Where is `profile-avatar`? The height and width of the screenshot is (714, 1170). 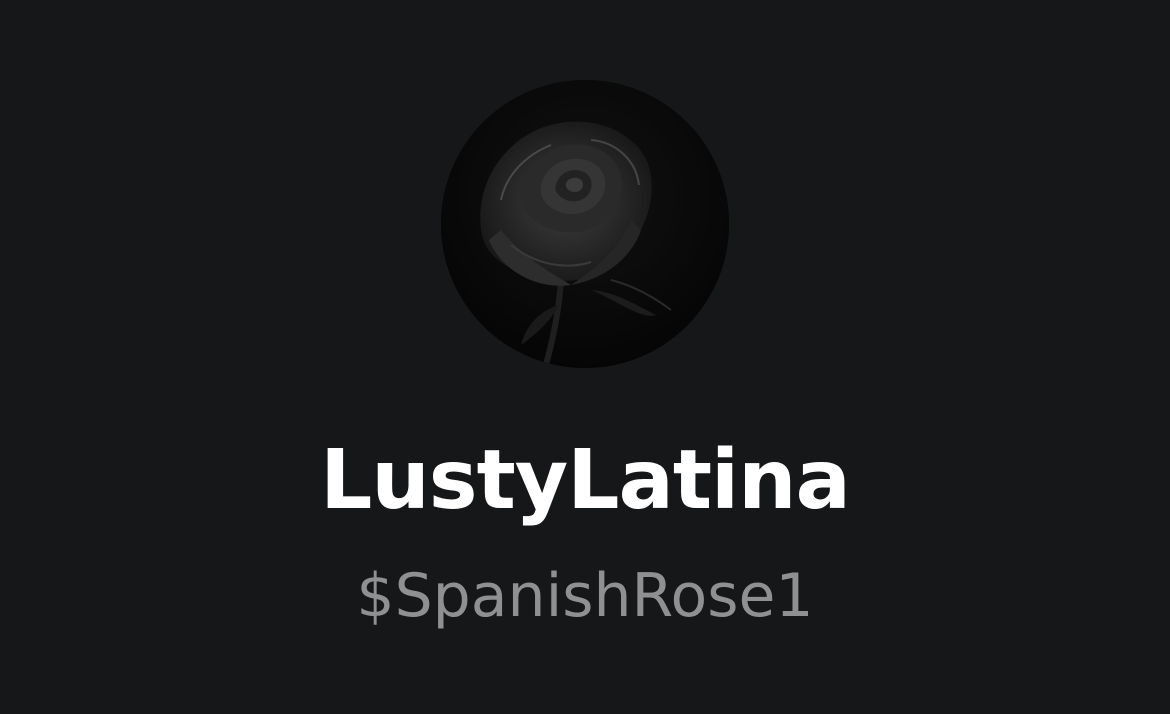 profile-avatar is located at coordinates (585, 224).